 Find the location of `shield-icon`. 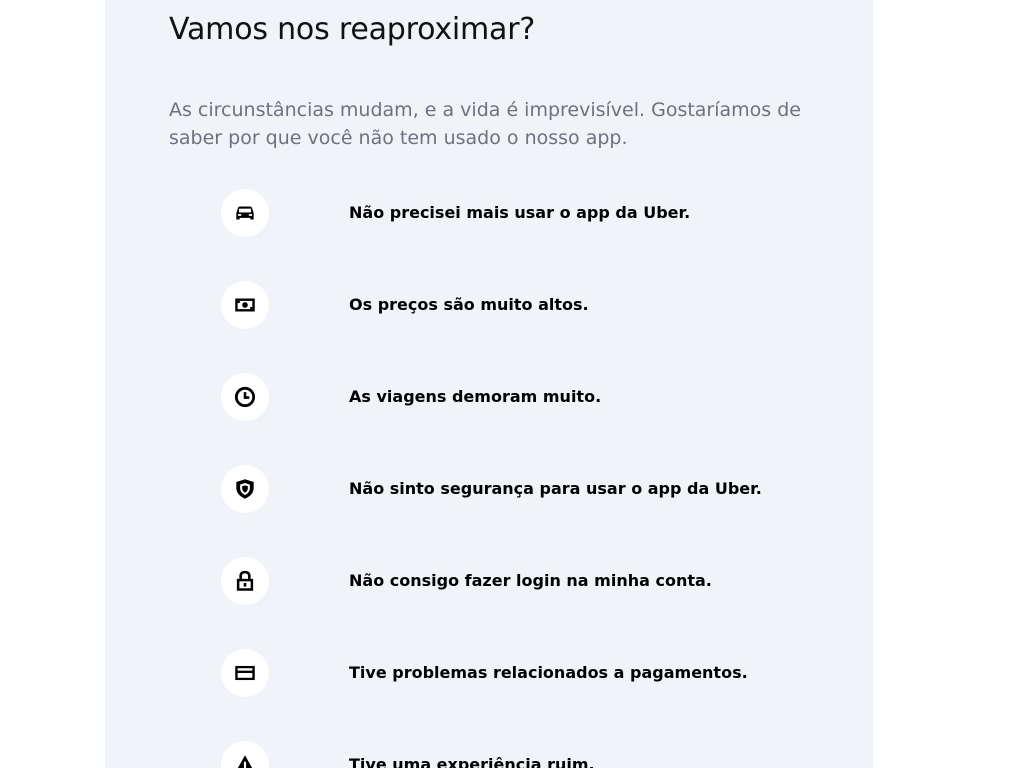

shield-icon is located at coordinates (245, 489).